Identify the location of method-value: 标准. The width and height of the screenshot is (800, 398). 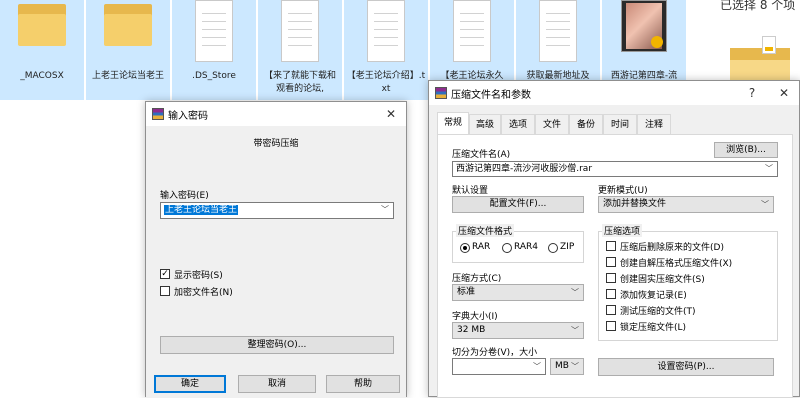
(466, 292).